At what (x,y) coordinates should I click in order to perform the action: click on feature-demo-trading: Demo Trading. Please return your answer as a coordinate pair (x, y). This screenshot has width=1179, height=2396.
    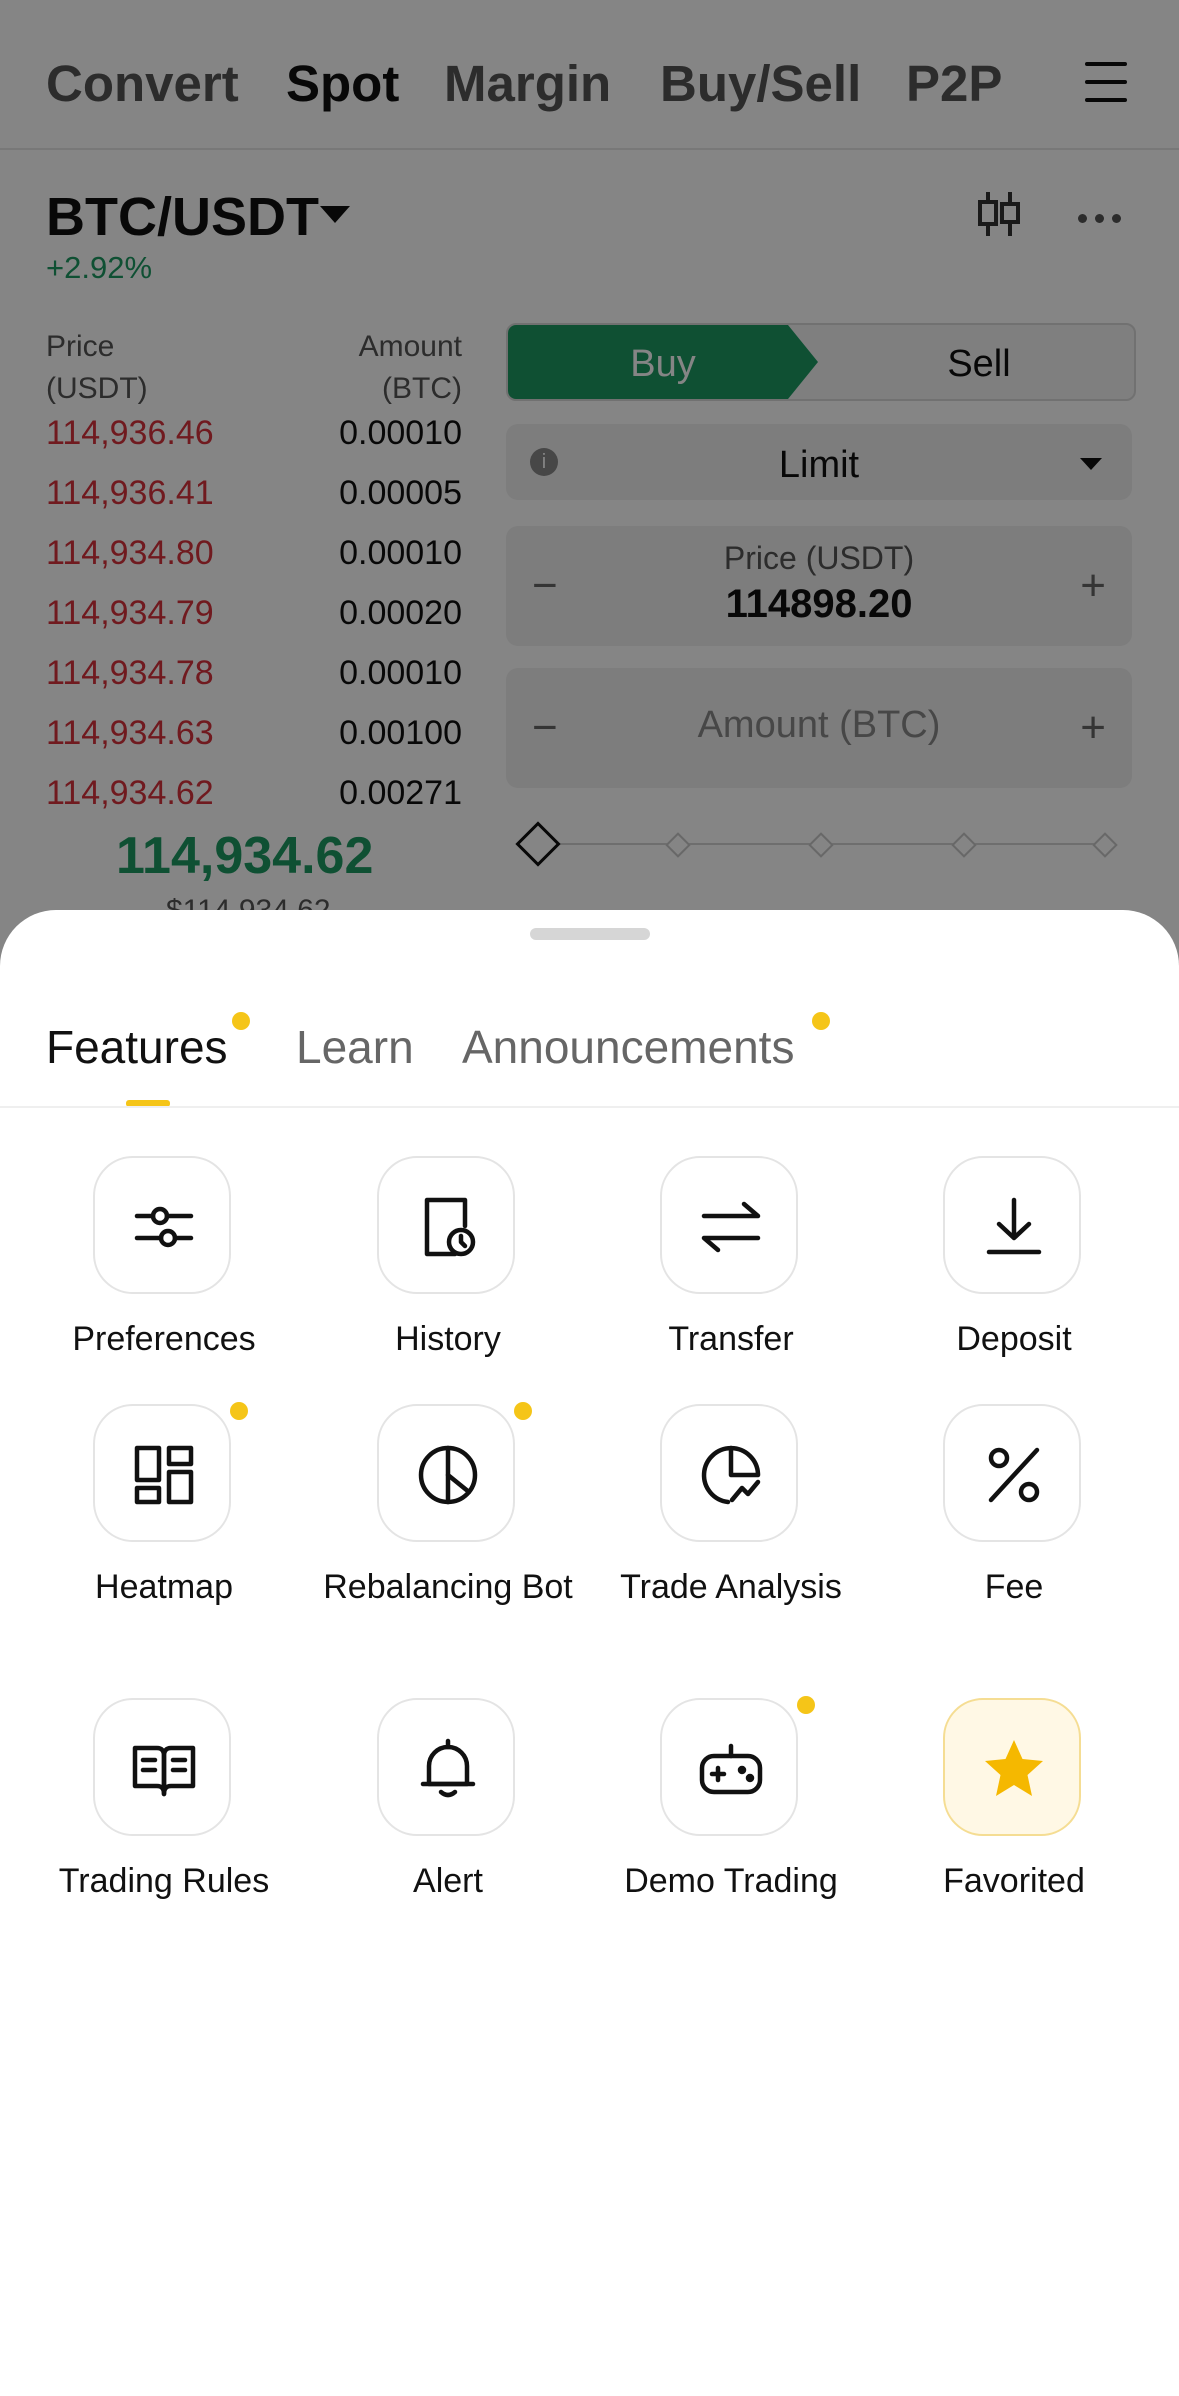
    Looking at the image, I should click on (731, 1827).